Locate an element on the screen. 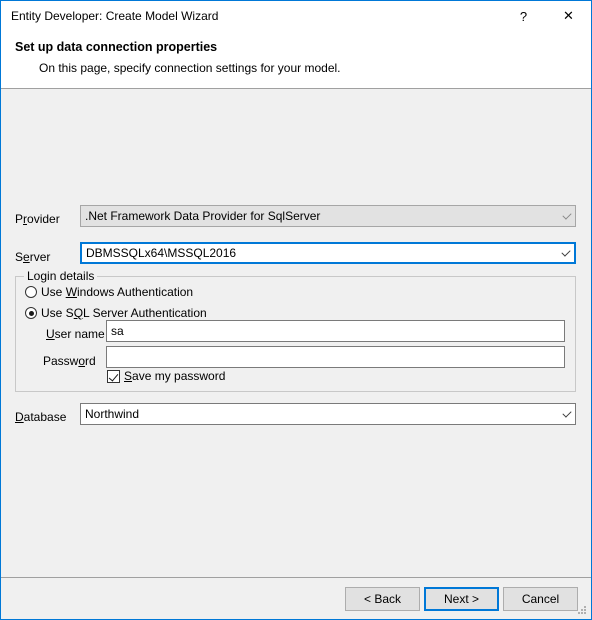 The width and height of the screenshot is (592, 620). radio-icon is located at coordinates (31, 292).